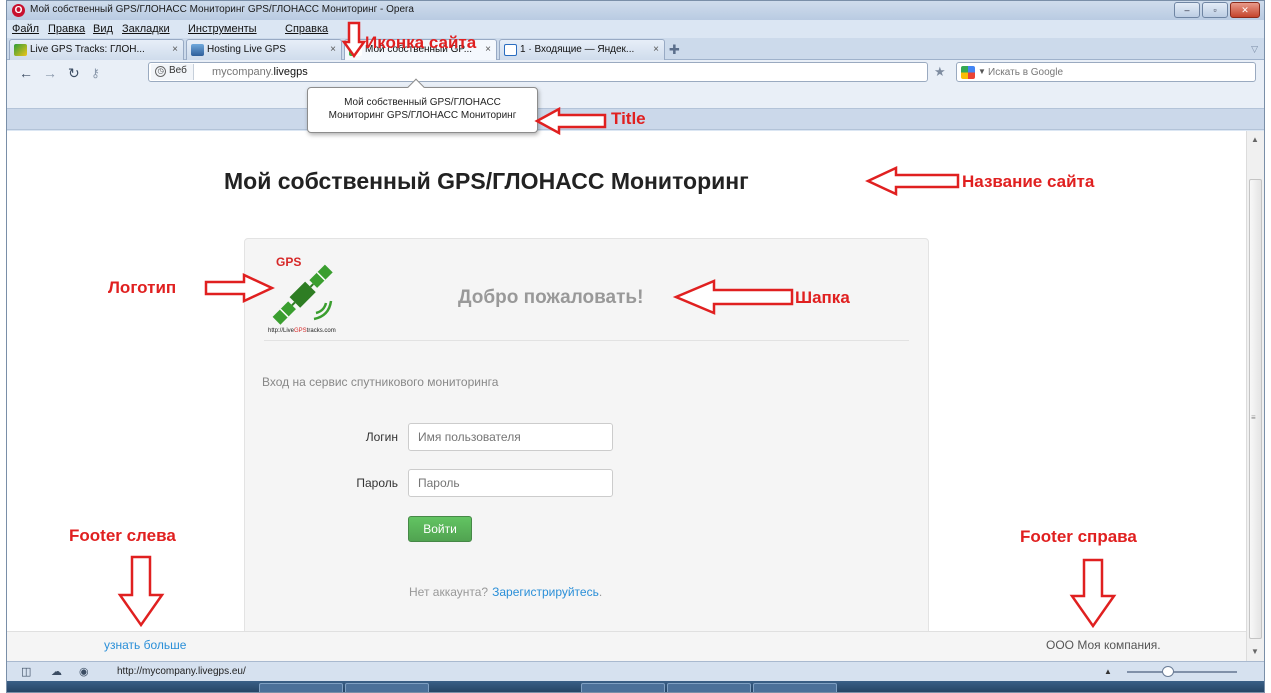  I want to click on forward-arrow-icon: →, so click(50, 73).